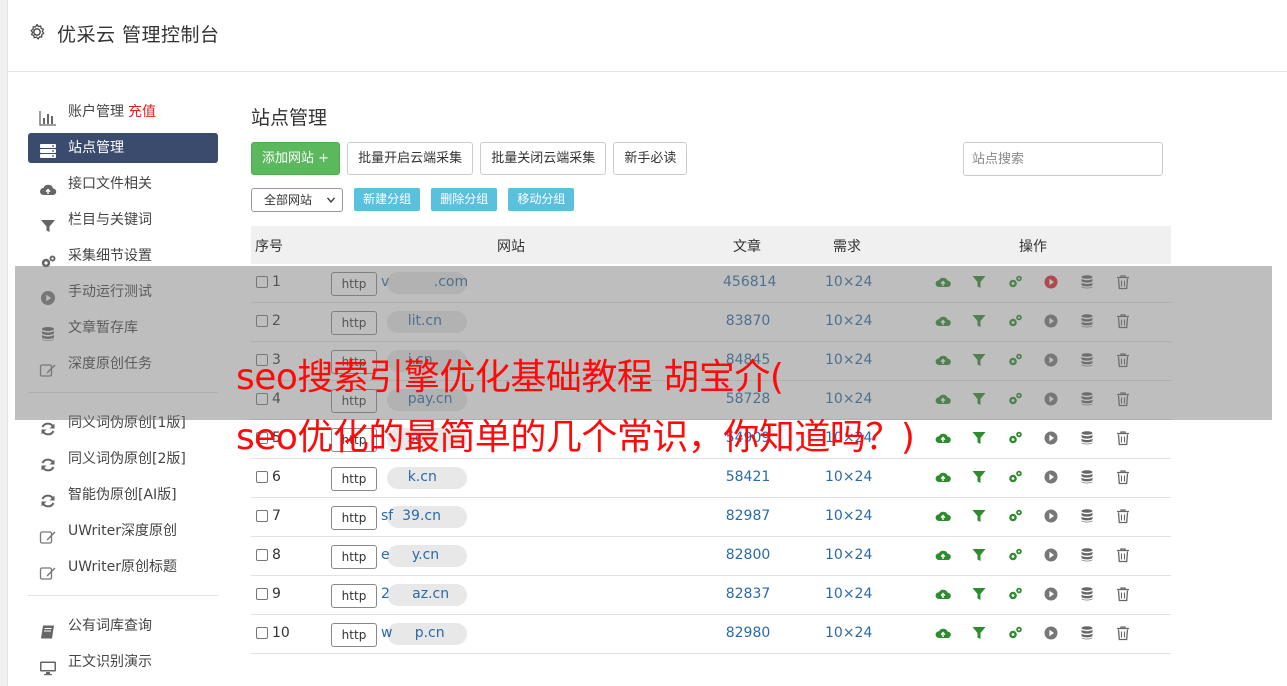 The image size is (1287, 686). Describe the element at coordinates (541, 199) in the screenshot. I see `move-group-button: 移动分组` at that location.